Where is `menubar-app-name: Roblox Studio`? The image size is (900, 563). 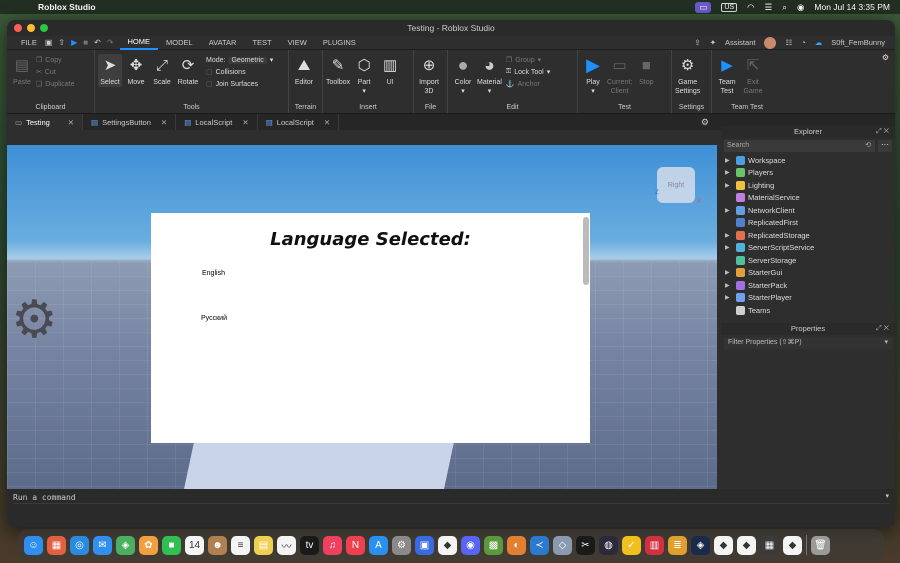 menubar-app-name: Roblox Studio is located at coordinates (67, 7).